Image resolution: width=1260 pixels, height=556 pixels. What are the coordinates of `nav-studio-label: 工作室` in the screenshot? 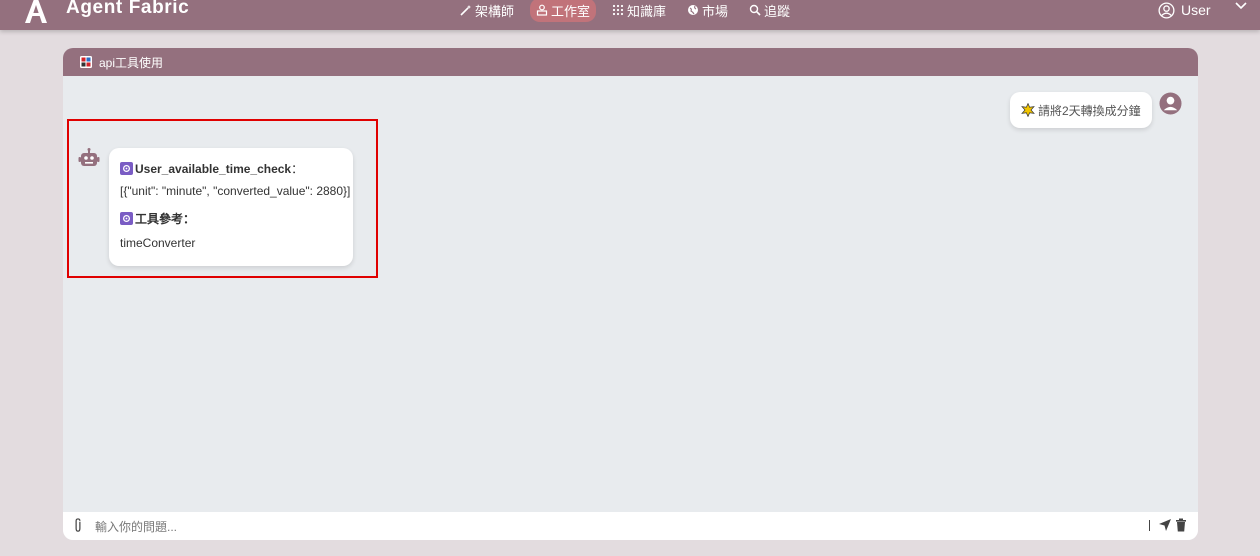 It's located at (571, 11).